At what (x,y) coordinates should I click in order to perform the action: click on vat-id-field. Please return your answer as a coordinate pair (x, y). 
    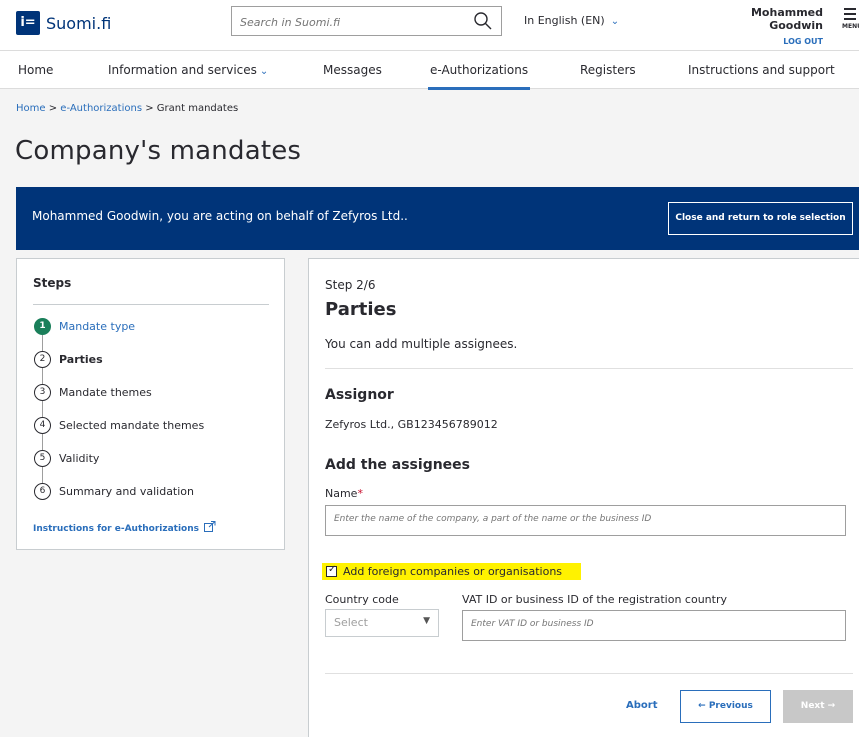
    Looking at the image, I should click on (654, 625).